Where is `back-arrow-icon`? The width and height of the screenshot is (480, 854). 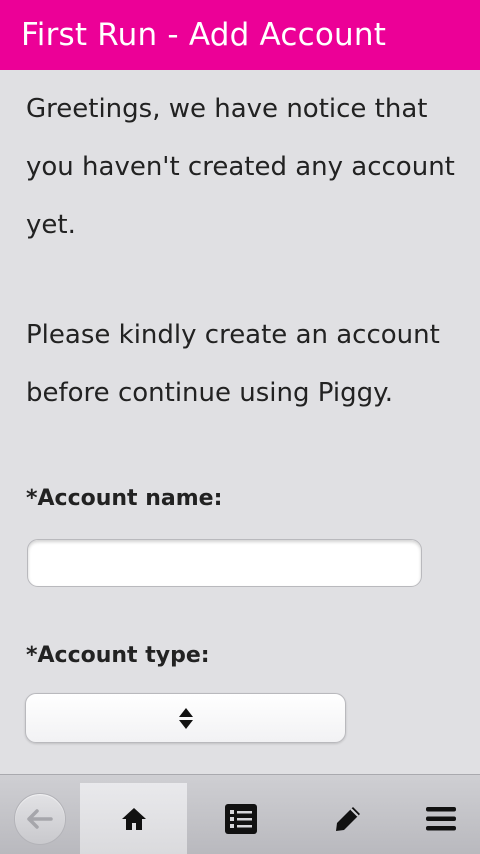 back-arrow-icon is located at coordinates (40, 819).